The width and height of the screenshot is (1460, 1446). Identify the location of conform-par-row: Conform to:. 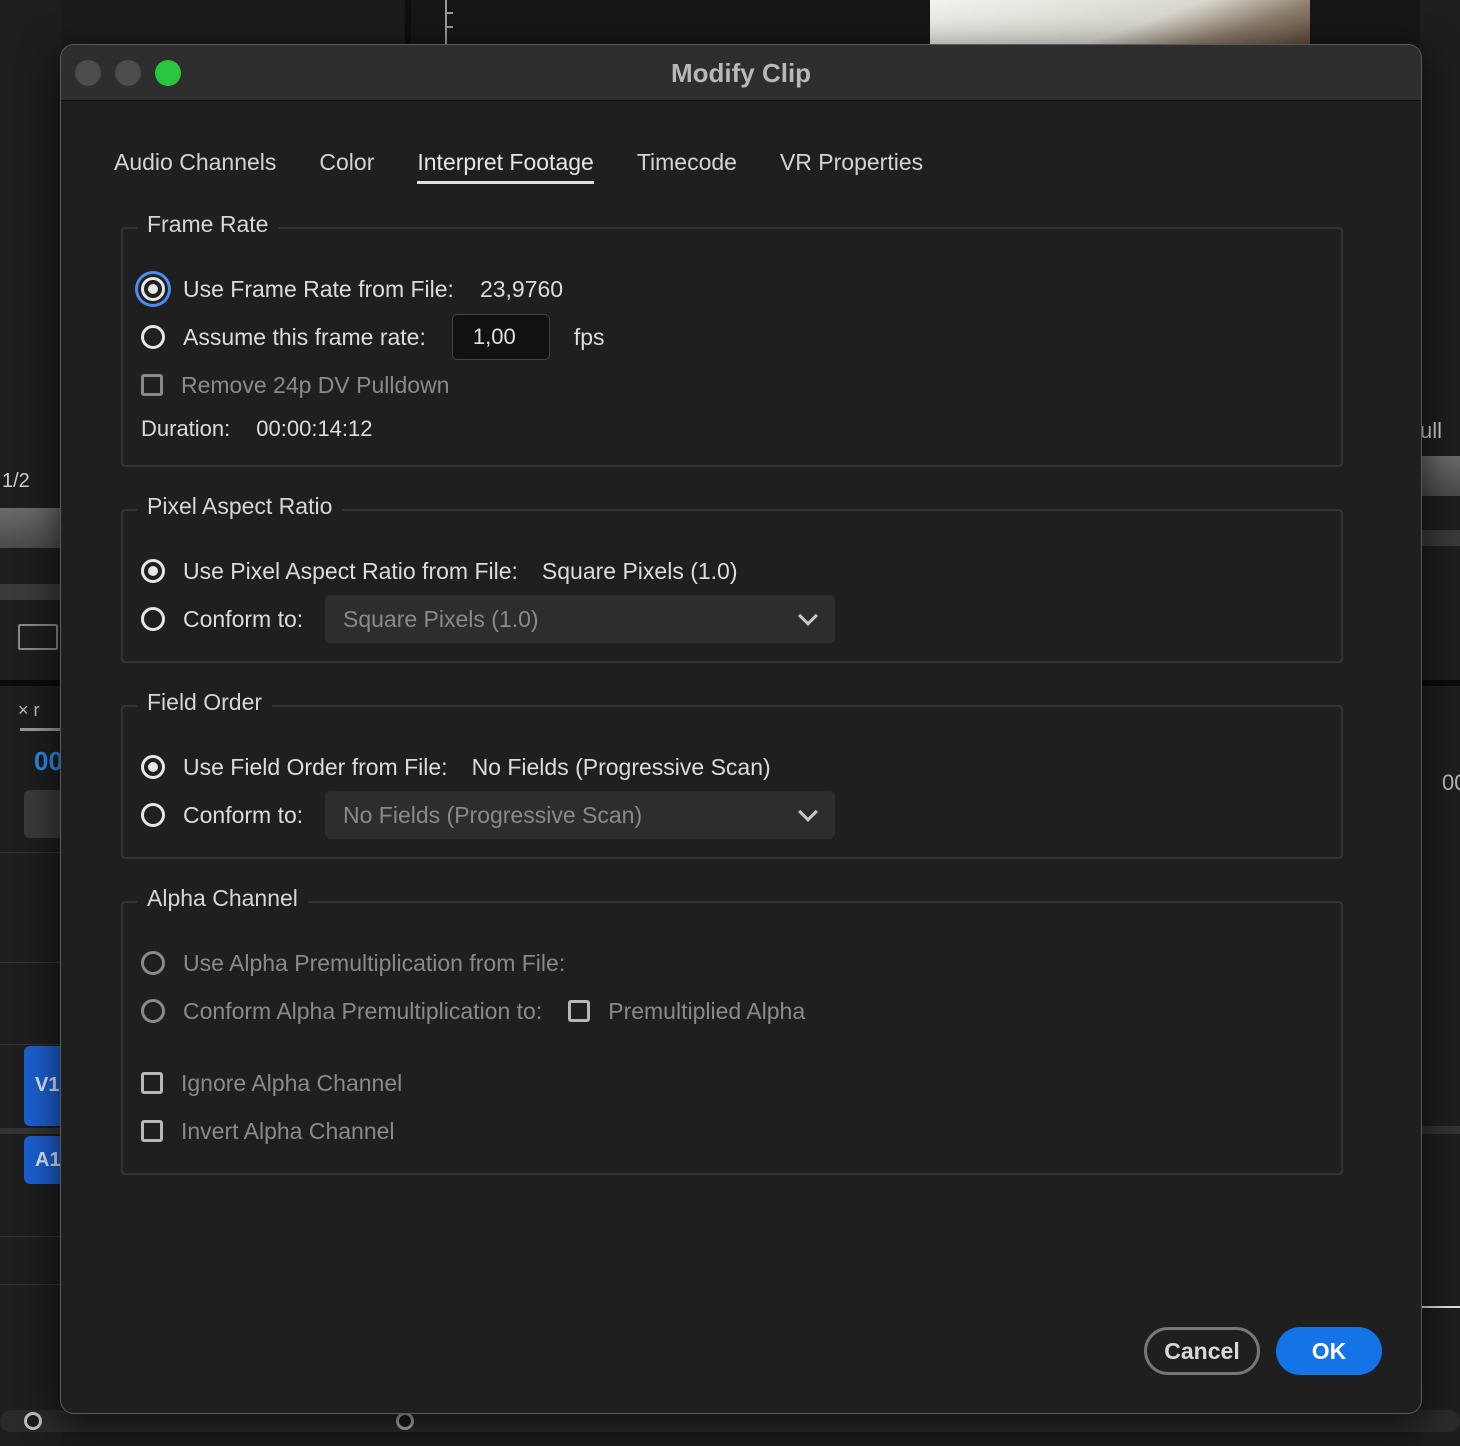
(222, 619).